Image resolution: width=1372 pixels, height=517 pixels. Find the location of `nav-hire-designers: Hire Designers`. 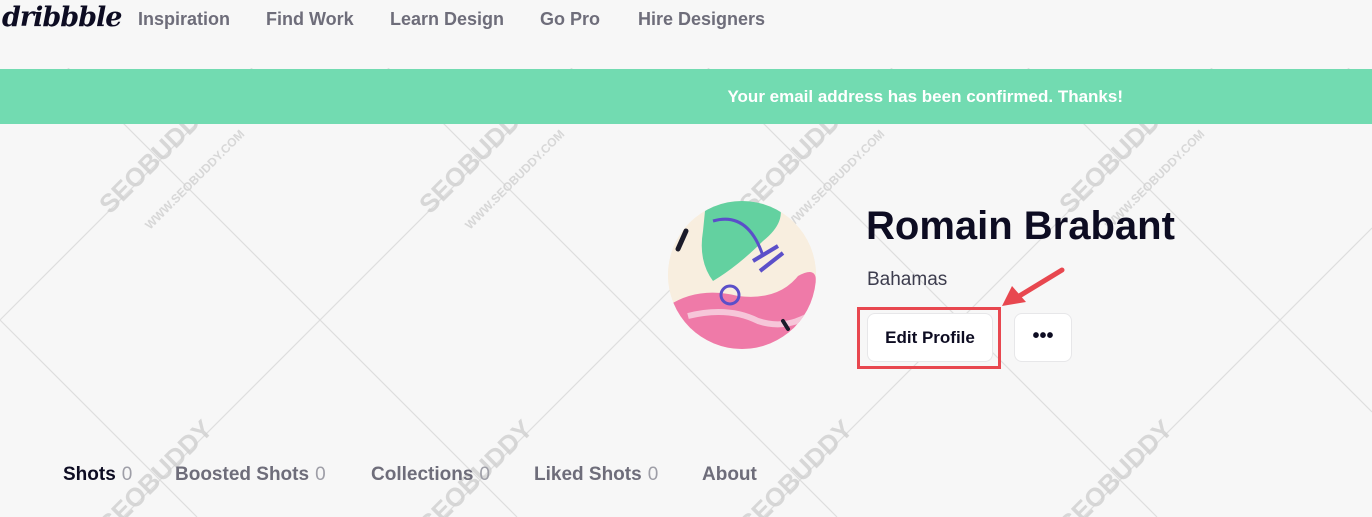

nav-hire-designers: Hire Designers is located at coordinates (701, 19).